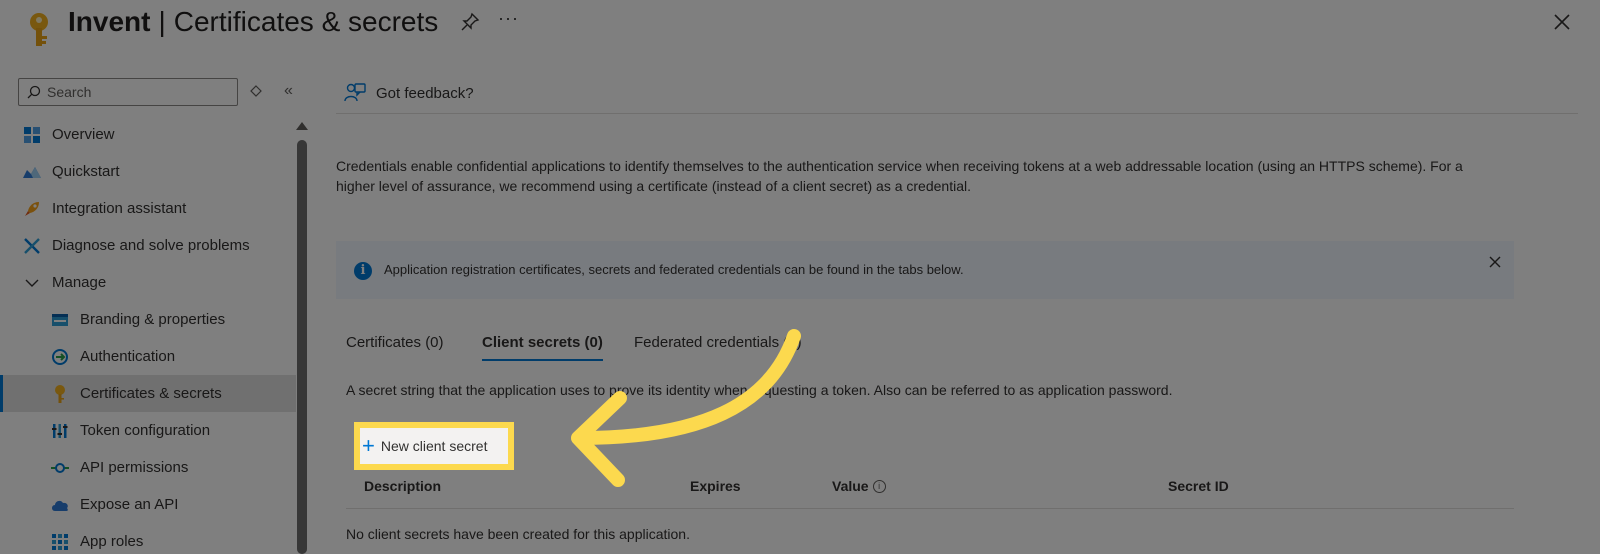 The image size is (1600, 554). I want to click on column-header-value-label: Value, so click(850, 486).